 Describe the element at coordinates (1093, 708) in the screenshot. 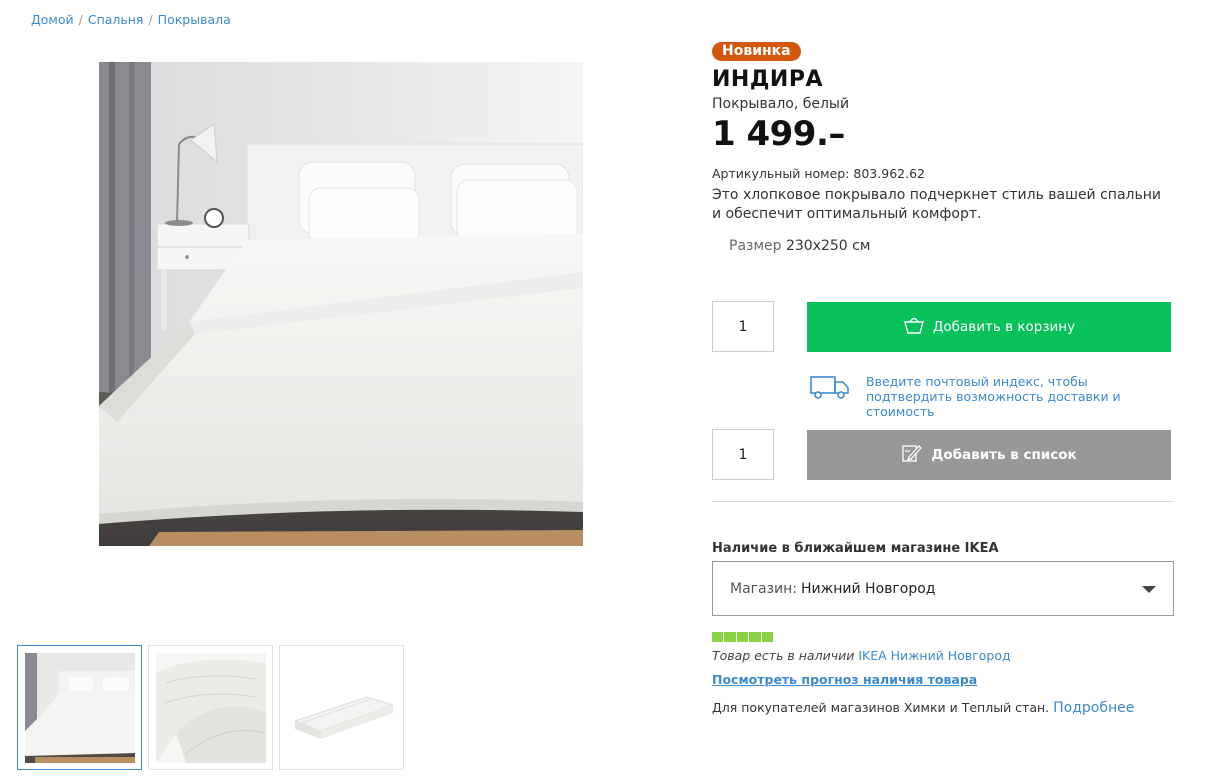

I see `more-info-link: Подробнее` at that location.